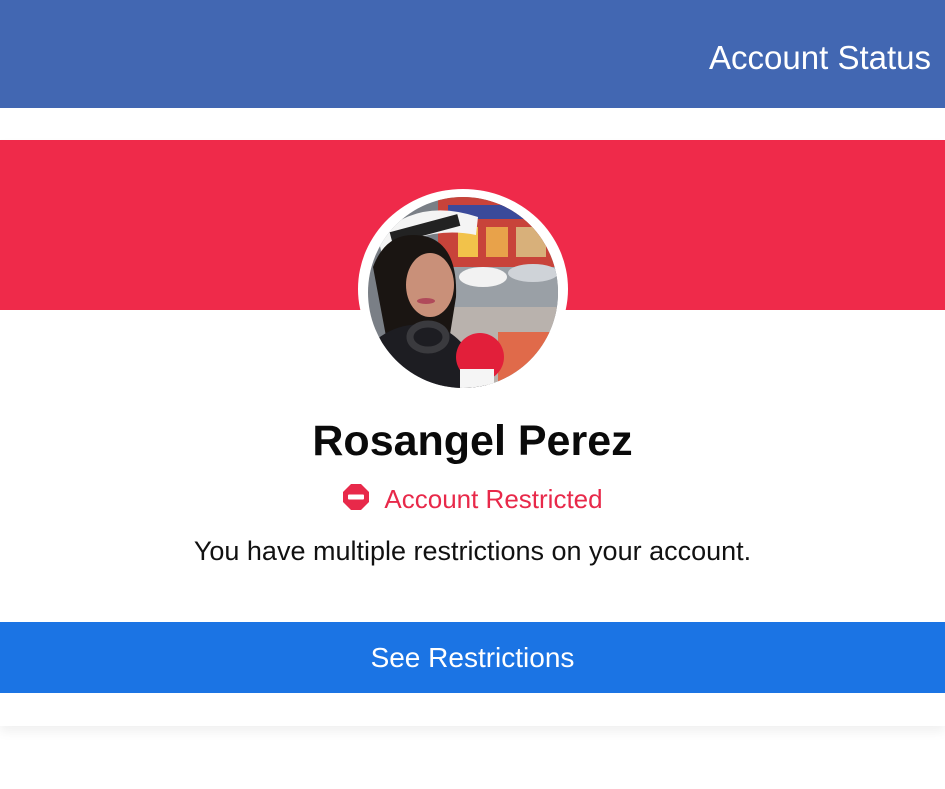  I want to click on avatar, so click(463, 289).